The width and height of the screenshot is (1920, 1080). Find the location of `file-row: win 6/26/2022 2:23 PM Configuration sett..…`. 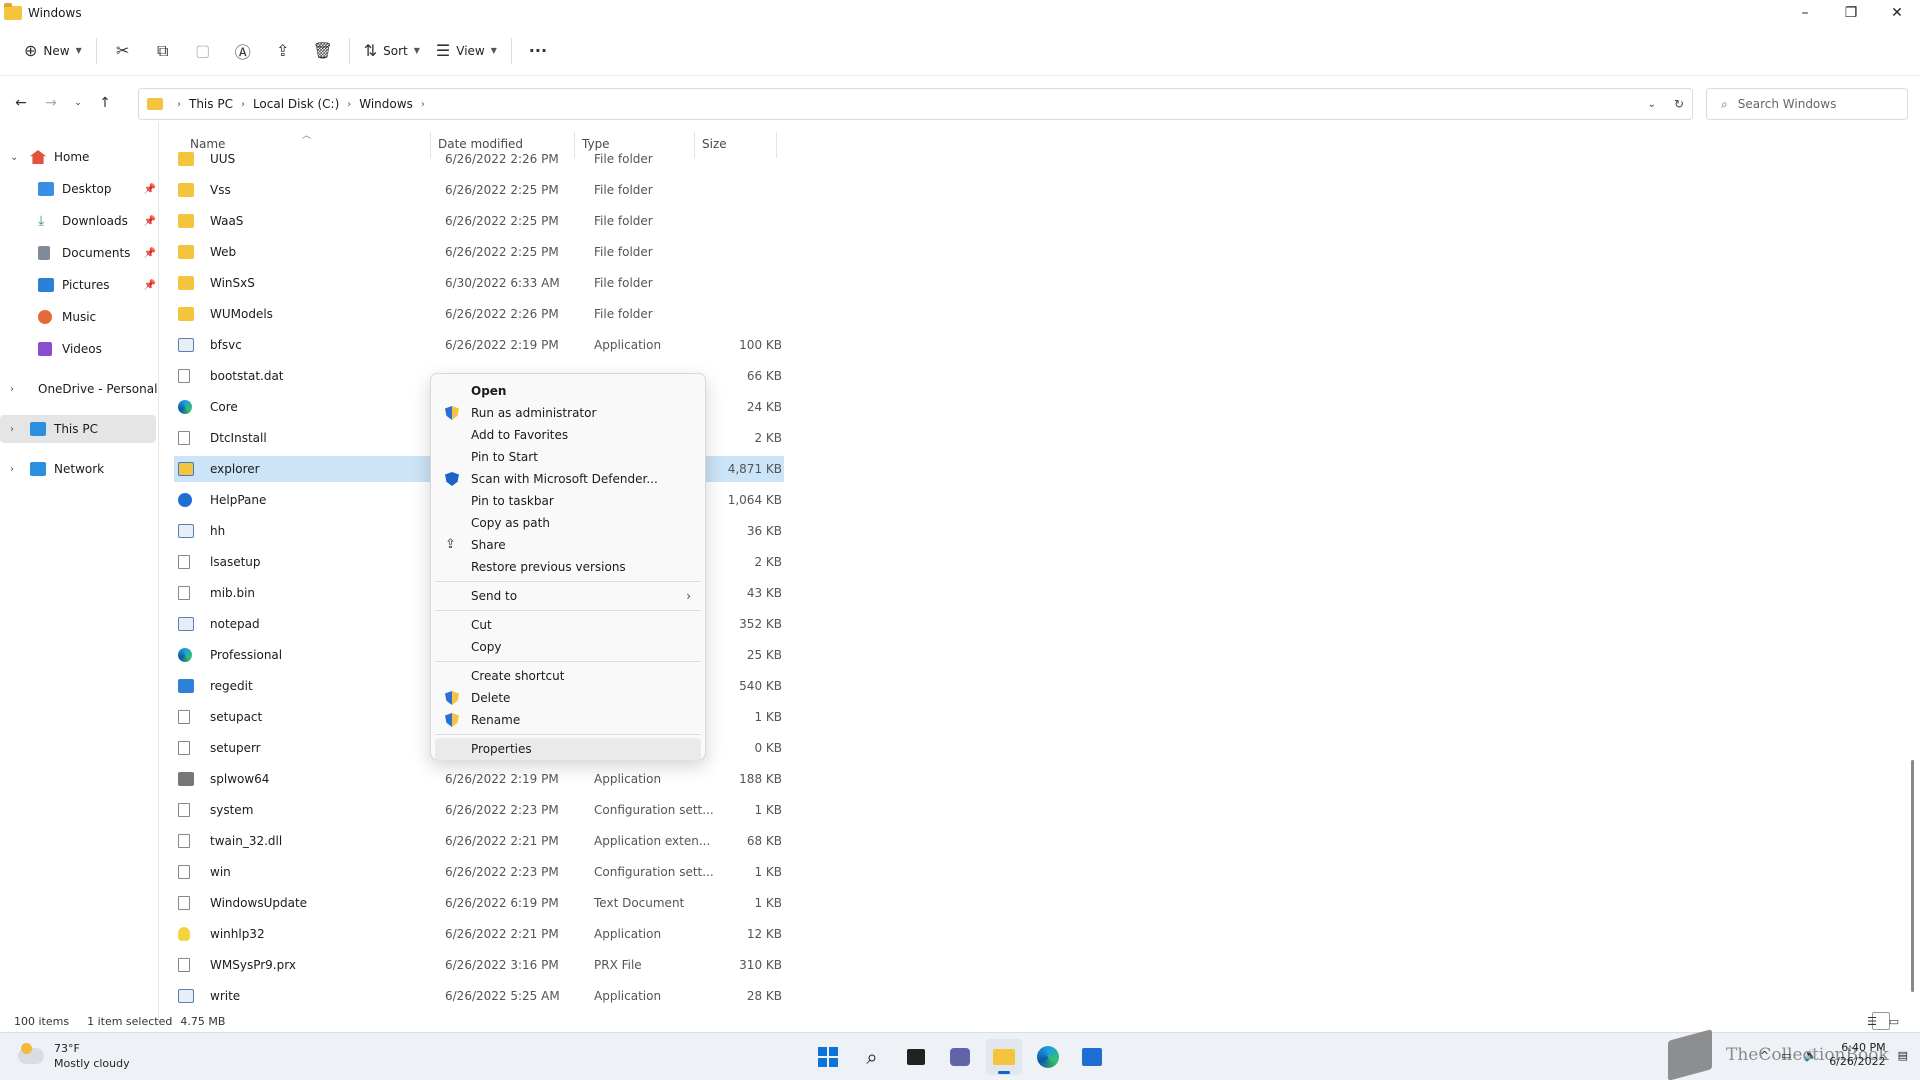

file-row: win 6/26/2022 2:23 PM Configuration sett..… is located at coordinates (479, 872).